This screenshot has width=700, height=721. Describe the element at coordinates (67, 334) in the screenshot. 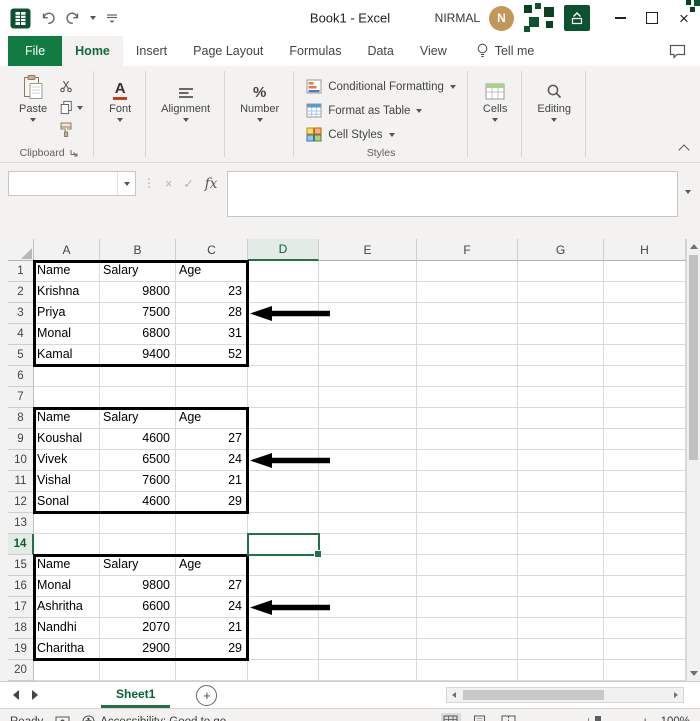

I see `cell-A4: Monal` at that location.